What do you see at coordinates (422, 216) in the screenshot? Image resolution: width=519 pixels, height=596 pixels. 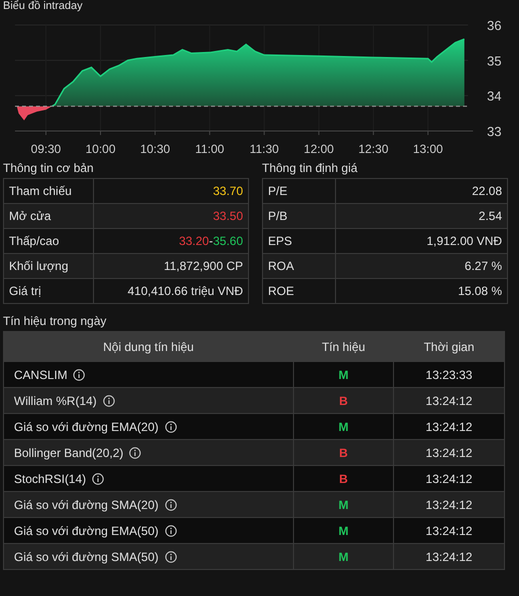 I see `table-cell: 2.54` at bounding box center [422, 216].